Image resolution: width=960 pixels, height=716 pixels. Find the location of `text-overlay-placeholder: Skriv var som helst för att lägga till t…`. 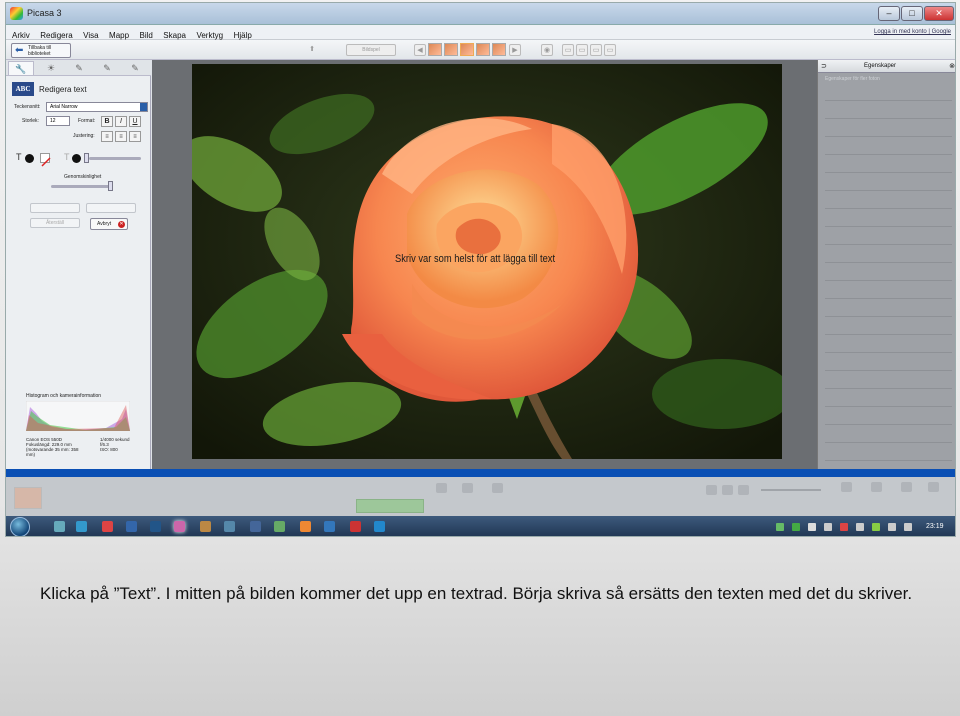

text-overlay-placeholder: Skriv var som helst för att lägga till t… is located at coordinates (475, 259).